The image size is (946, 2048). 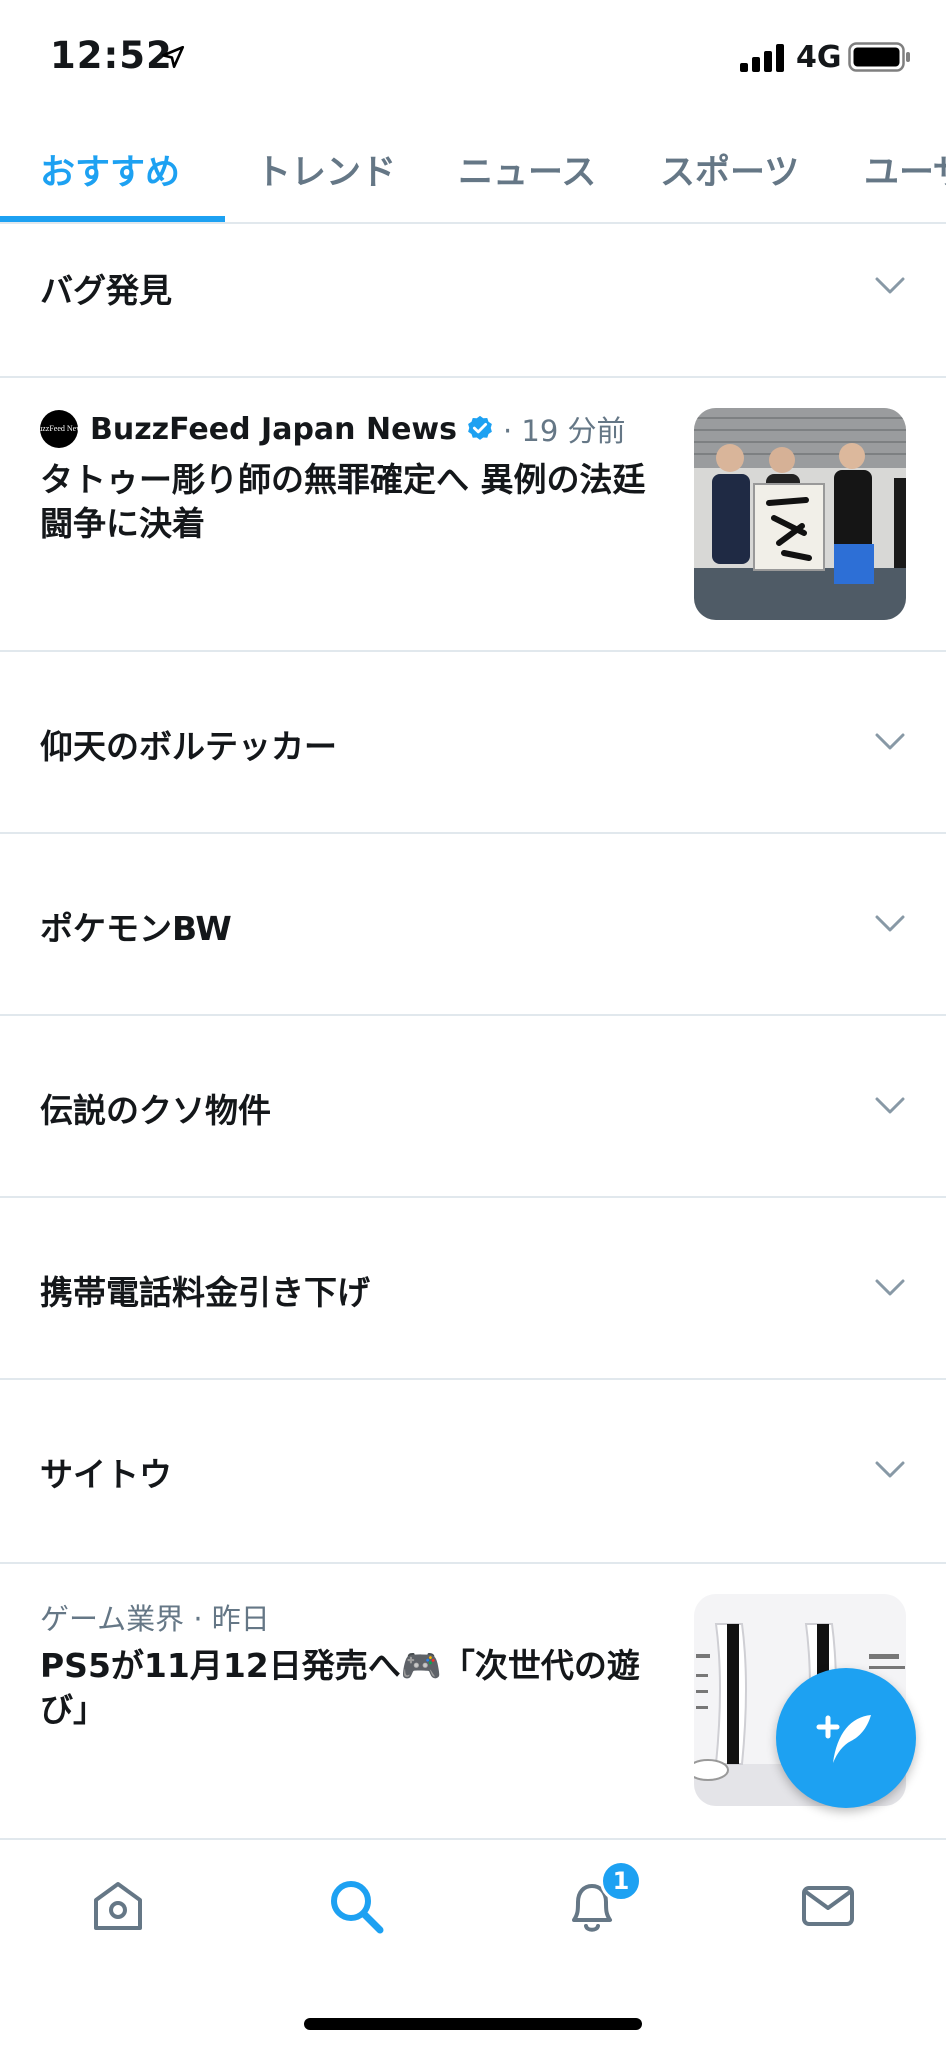 What do you see at coordinates (473, 1289) in the screenshot?
I see `trend-row: 携帯電話料金引き下げ` at bounding box center [473, 1289].